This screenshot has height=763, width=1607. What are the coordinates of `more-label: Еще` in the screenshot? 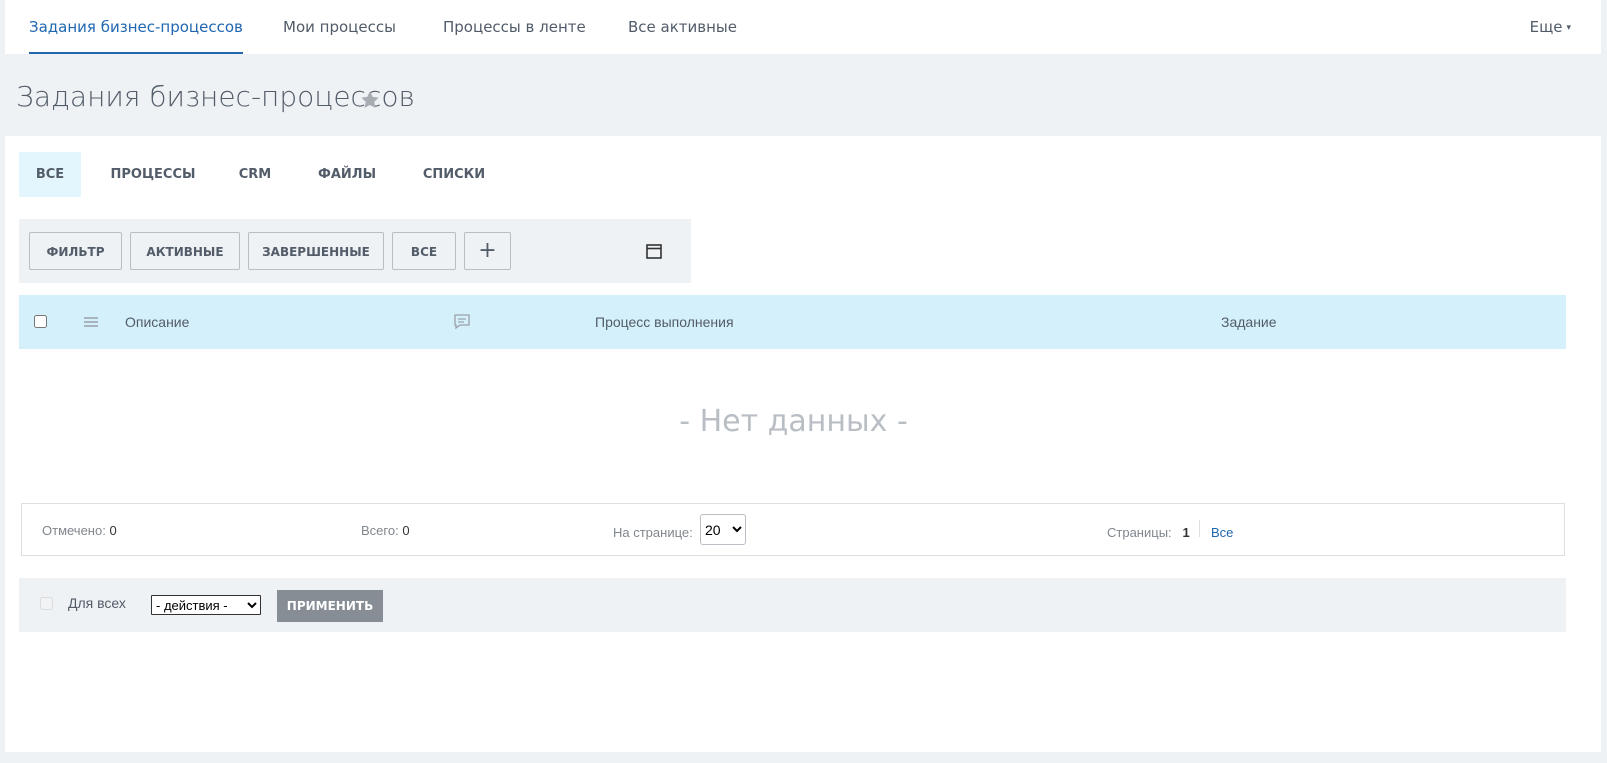 It's located at (1546, 27).